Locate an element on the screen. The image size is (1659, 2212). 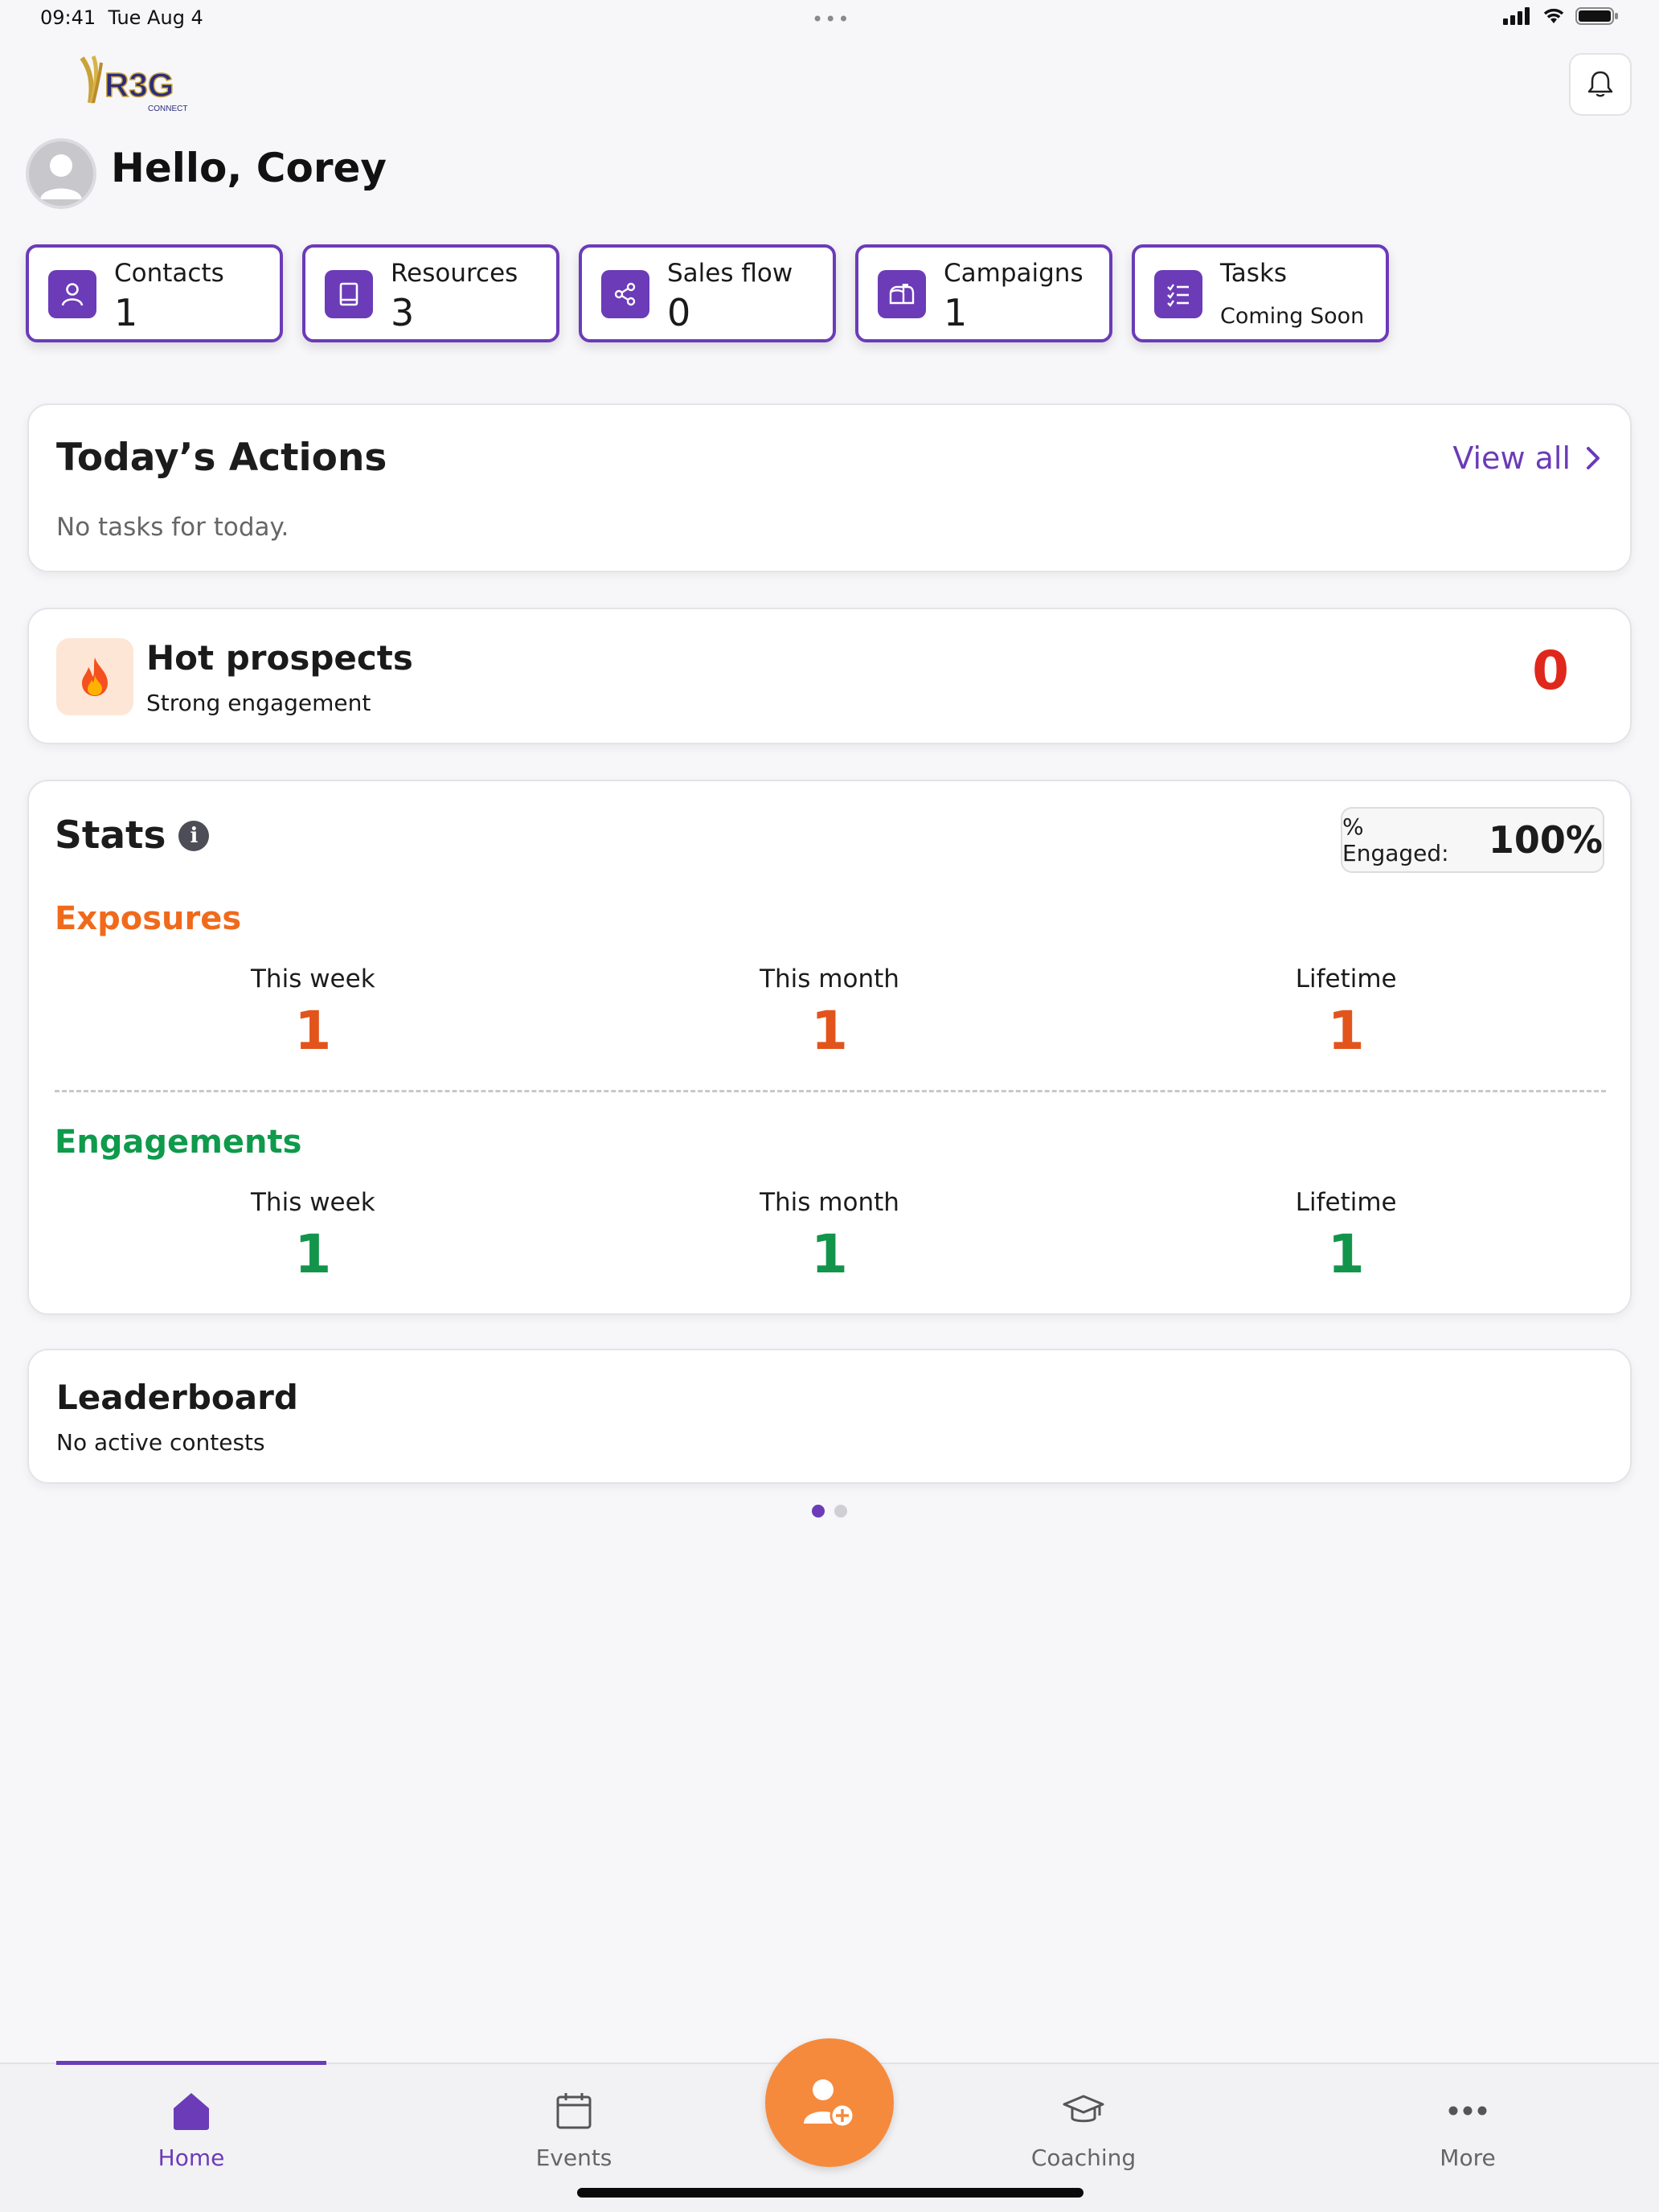
status-indicators is located at coordinates (1561, 16).